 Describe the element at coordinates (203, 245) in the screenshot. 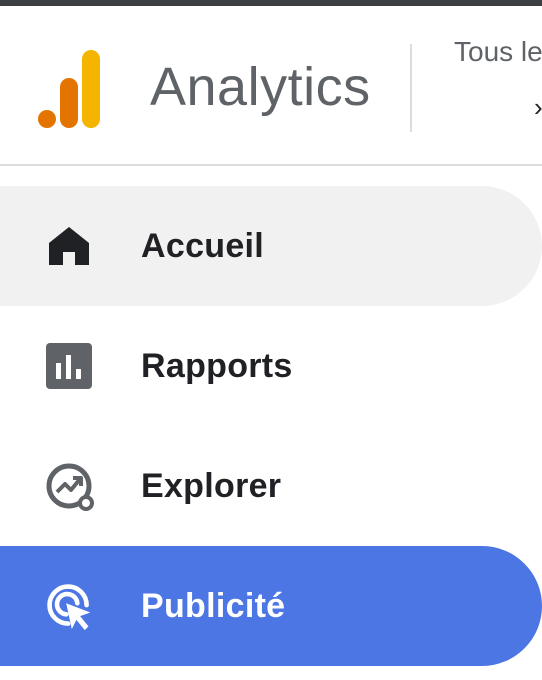

I see `nav-item-label: Accueil` at that location.